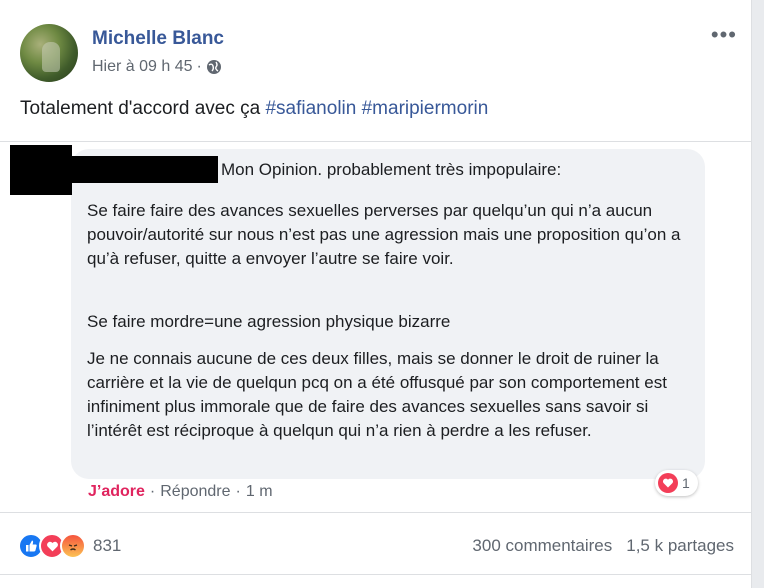 The width and height of the screenshot is (764, 588). Describe the element at coordinates (376, 574) in the screenshot. I see `footer-divider` at that location.